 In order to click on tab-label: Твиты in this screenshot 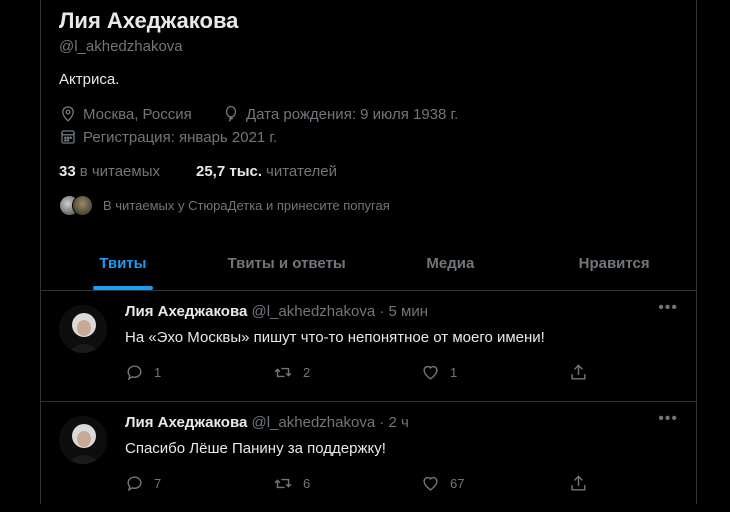, I will do `click(123, 263)`.